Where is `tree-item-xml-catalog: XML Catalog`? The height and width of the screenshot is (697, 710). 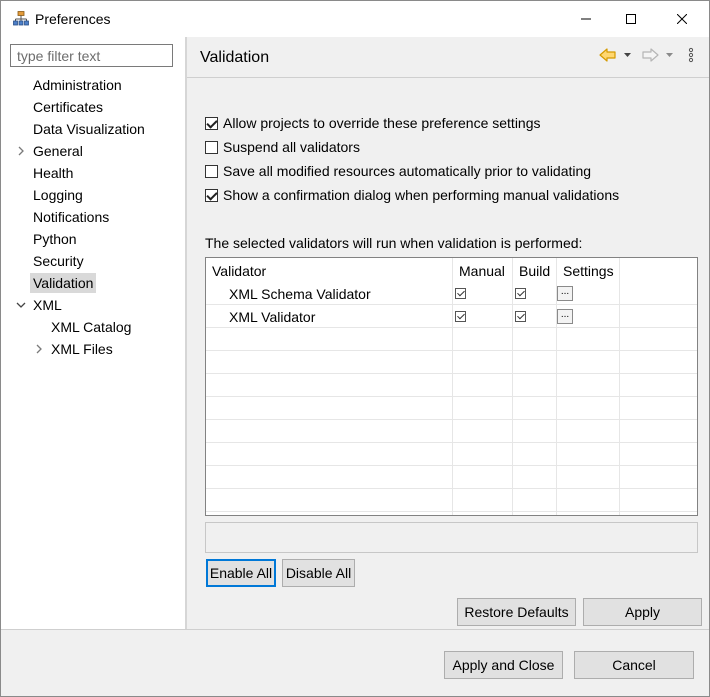
tree-item-xml-catalog: XML Catalog is located at coordinates (91, 327).